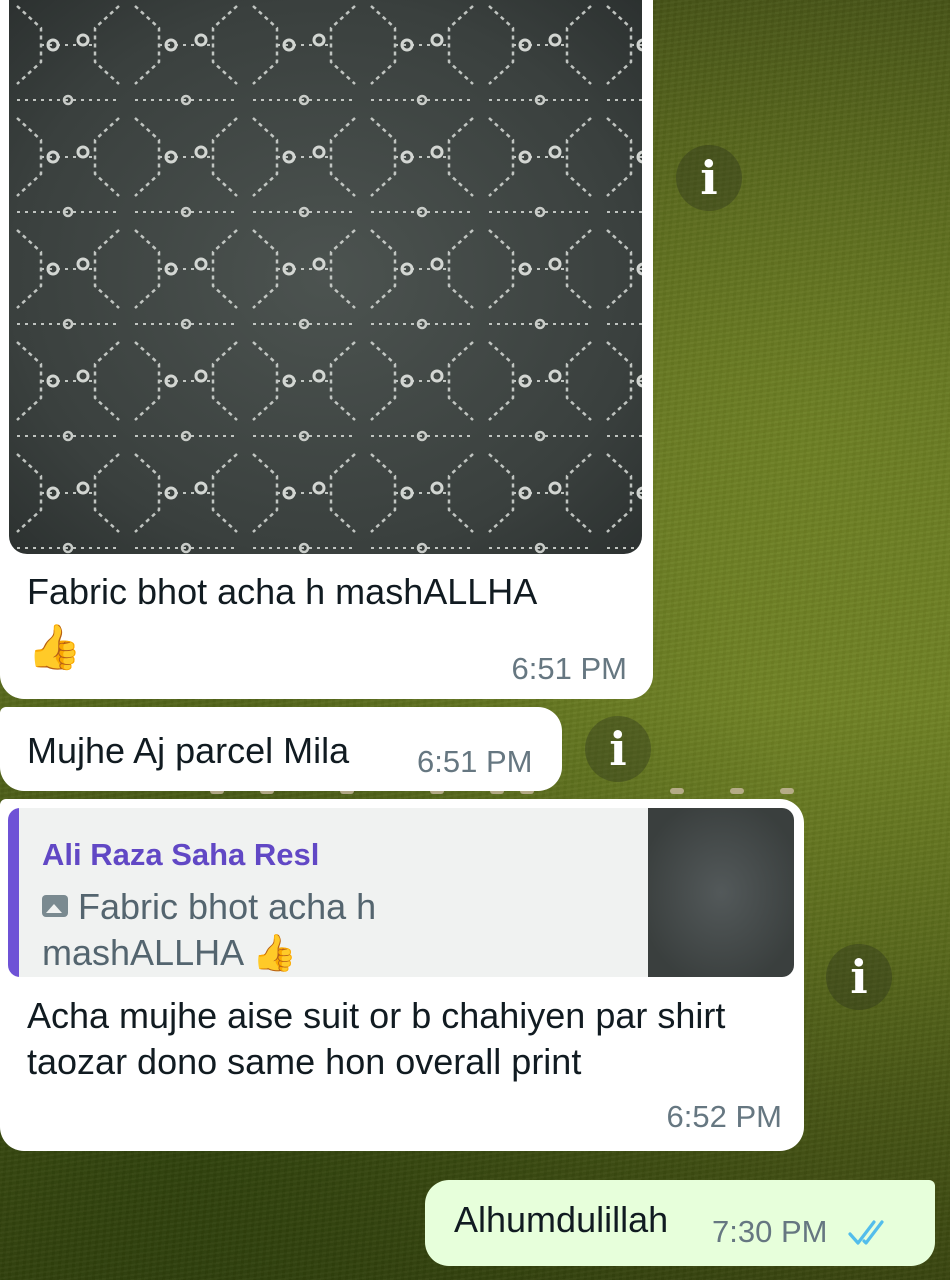 The width and height of the screenshot is (950, 1280). What do you see at coordinates (770, 1231) in the screenshot?
I see `message-time: 7:30 PM` at bounding box center [770, 1231].